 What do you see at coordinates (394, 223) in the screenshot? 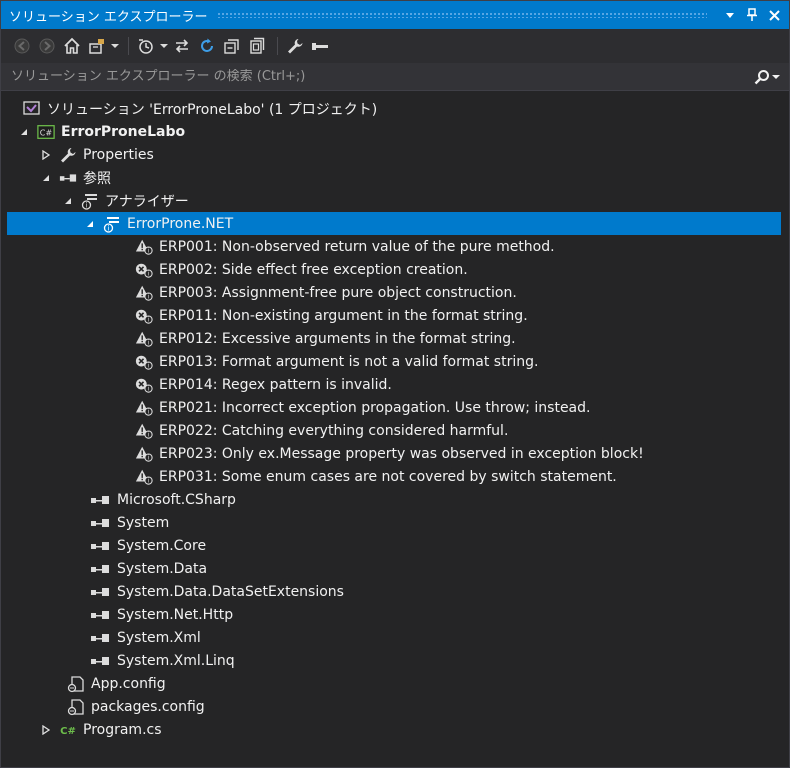
I see `tree-item-analyzer-errorprone: i ErrorProne.NET` at bounding box center [394, 223].